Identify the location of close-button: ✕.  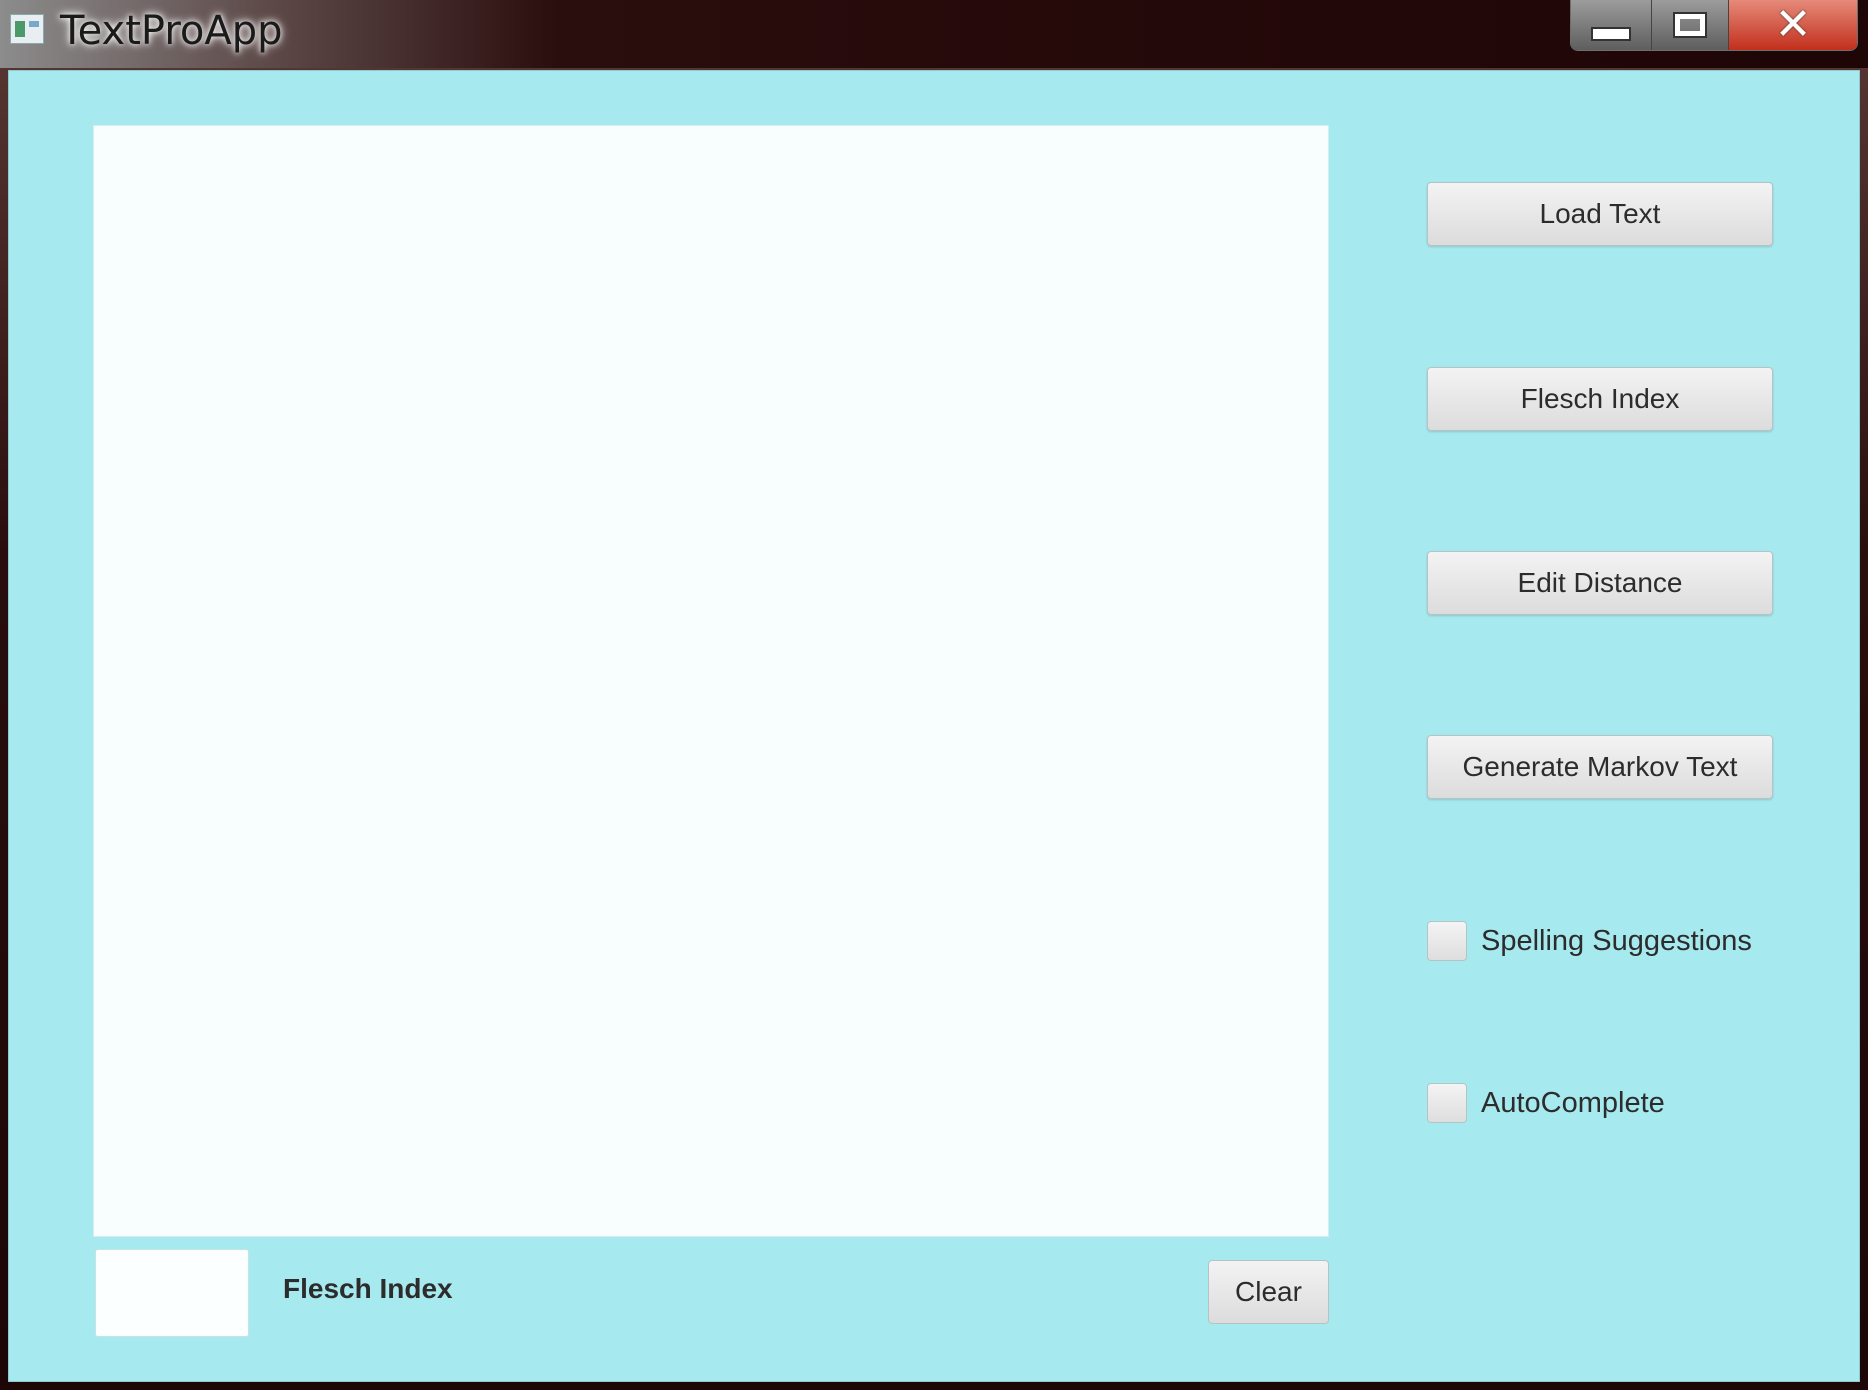
(1793, 25).